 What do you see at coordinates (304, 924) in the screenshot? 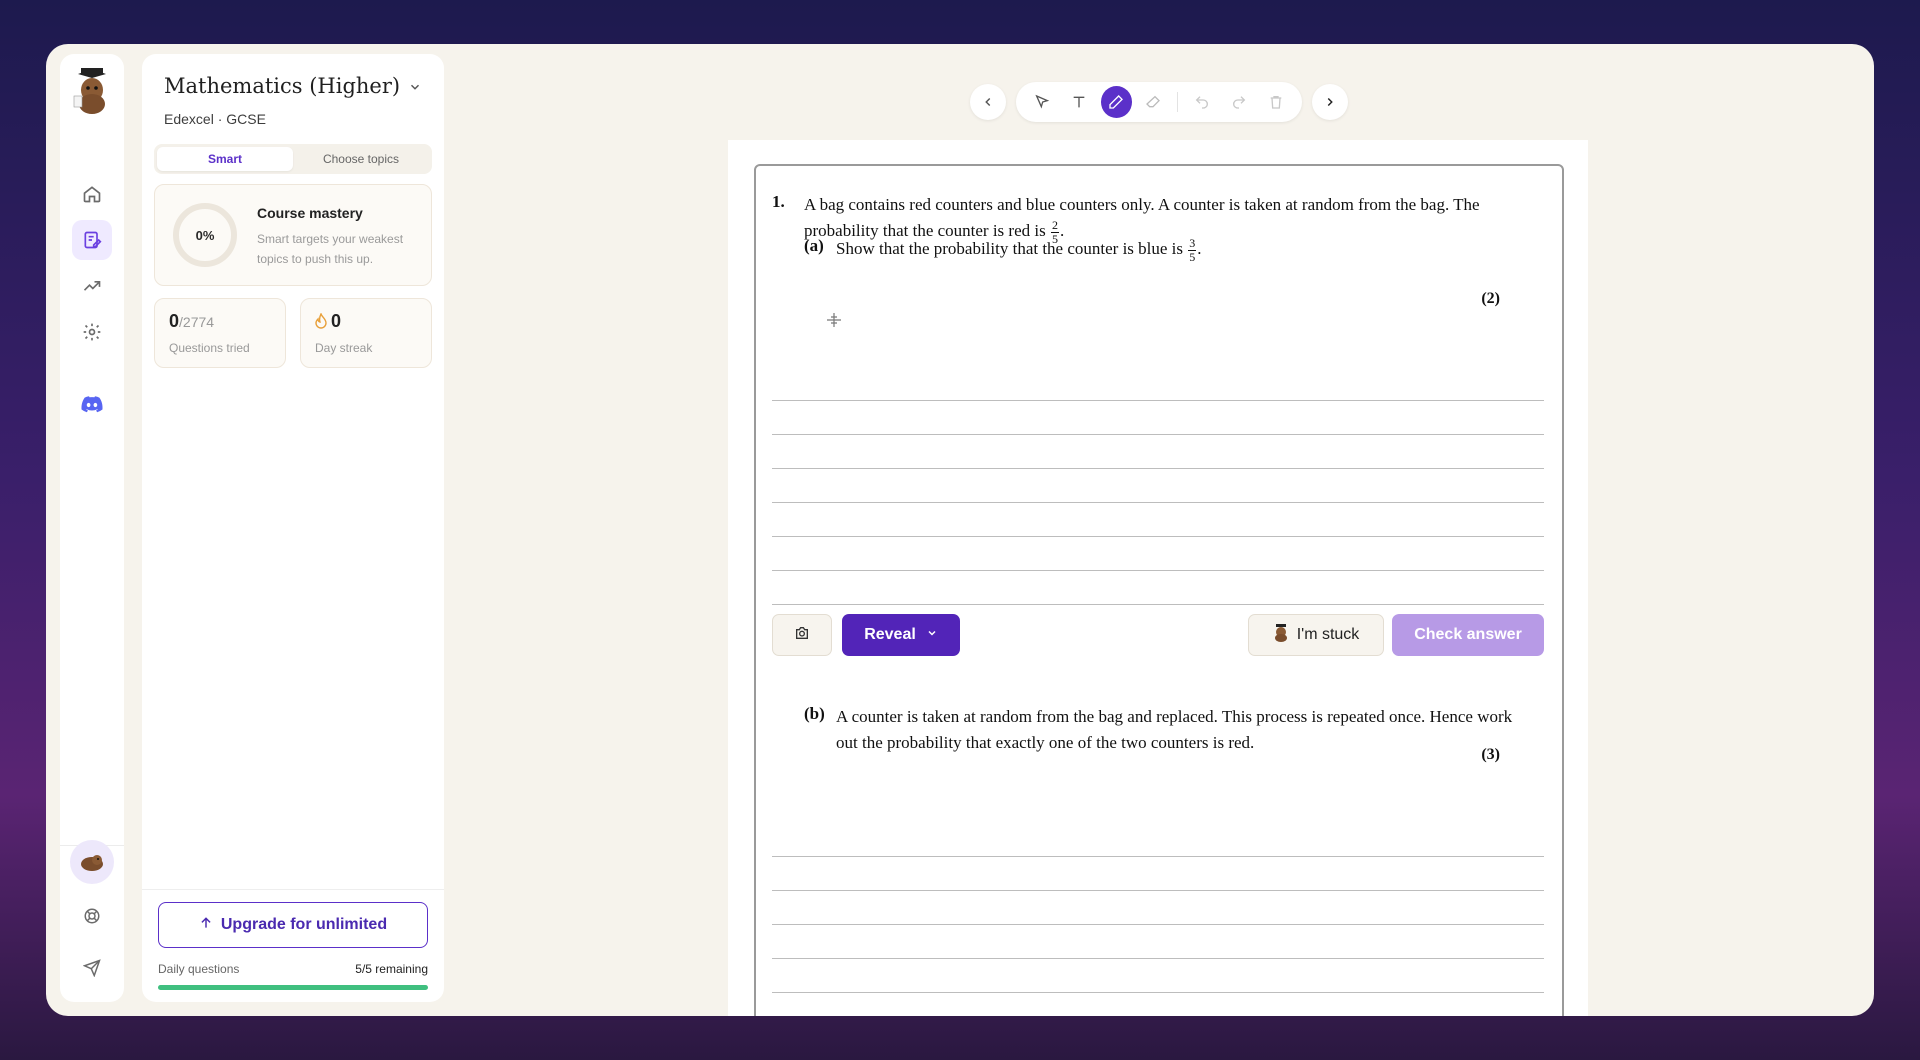
I see `upgrade-label: Upgrade for unlimited` at bounding box center [304, 924].